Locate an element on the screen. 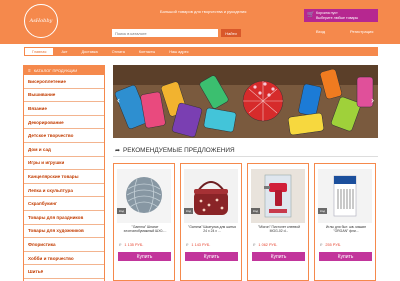 The height and width of the screenshot is (281, 400). product-price: ₽1 135 РУБ. is located at coordinates (131, 244).